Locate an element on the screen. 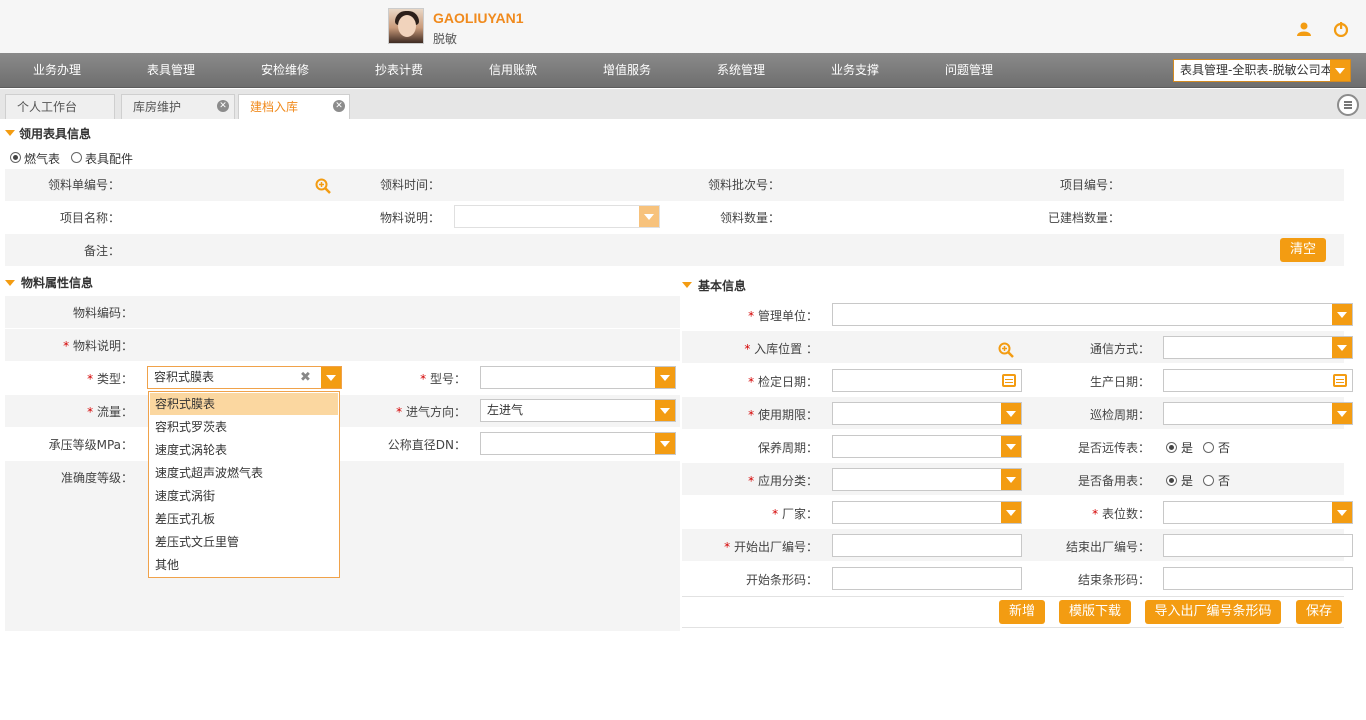 Image resolution: width=1366 pixels, height=720 pixels. nav-item-credit: 信用账款 is located at coordinates (513, 70).